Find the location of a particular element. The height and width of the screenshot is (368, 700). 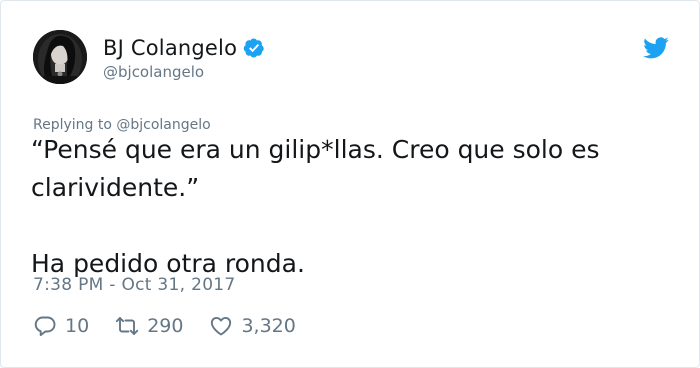

reply-count: 10 is located at coordinates (77, 326).